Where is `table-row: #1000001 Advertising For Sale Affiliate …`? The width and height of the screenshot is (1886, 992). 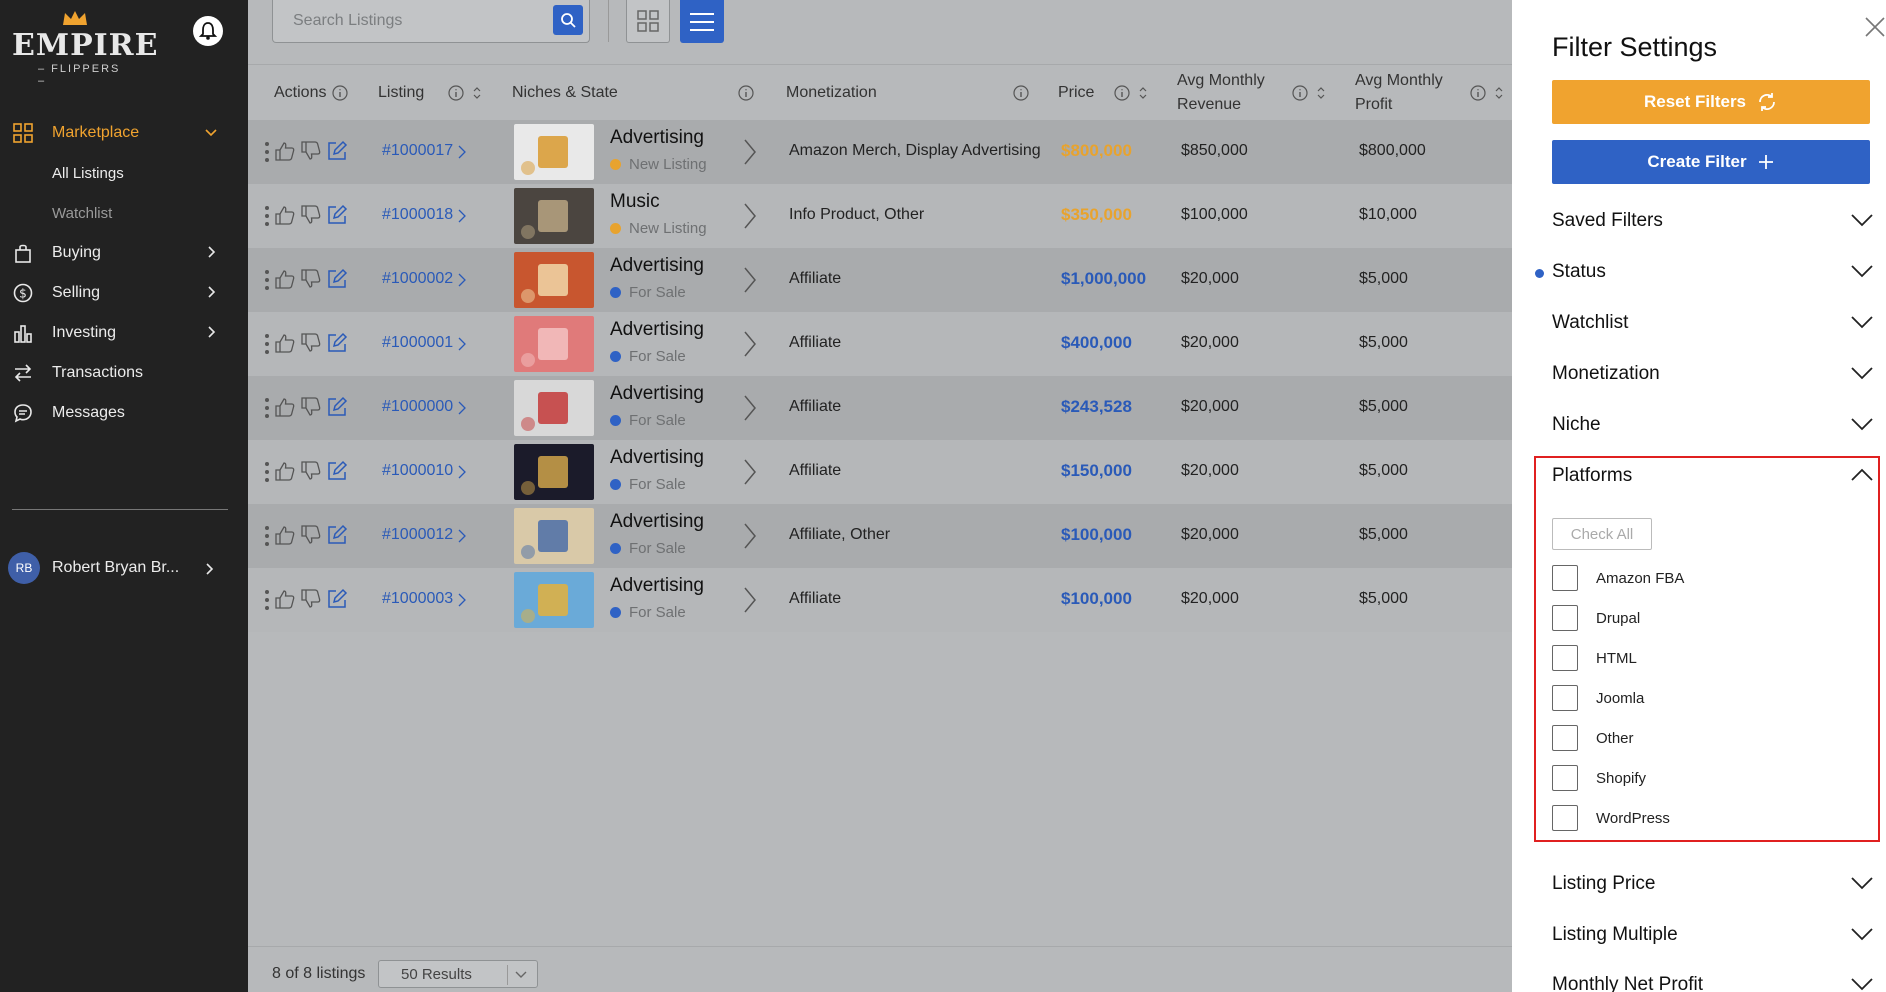 table-row: #1000001 Advertising For Sale Affiliate … is located at coordinates (880, 344).